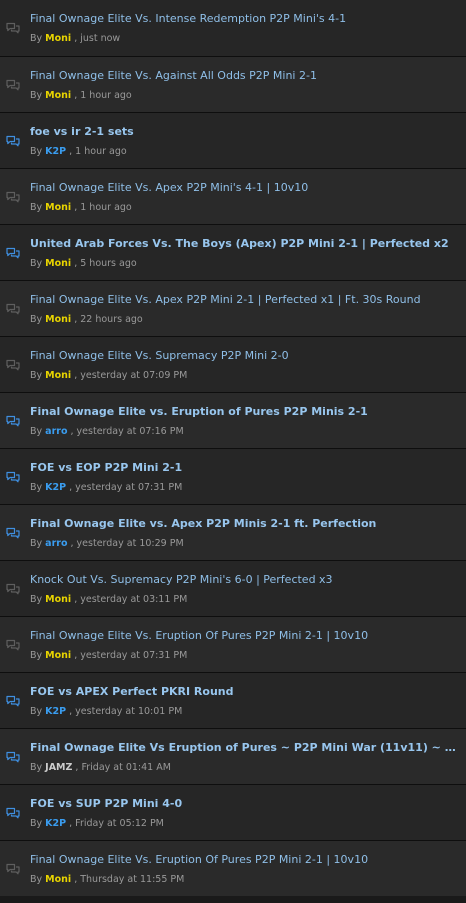 This screenshot has height=903, width=466. I want to click on thread-meta: By Moni , 22 hours ago, so click(86, 319).